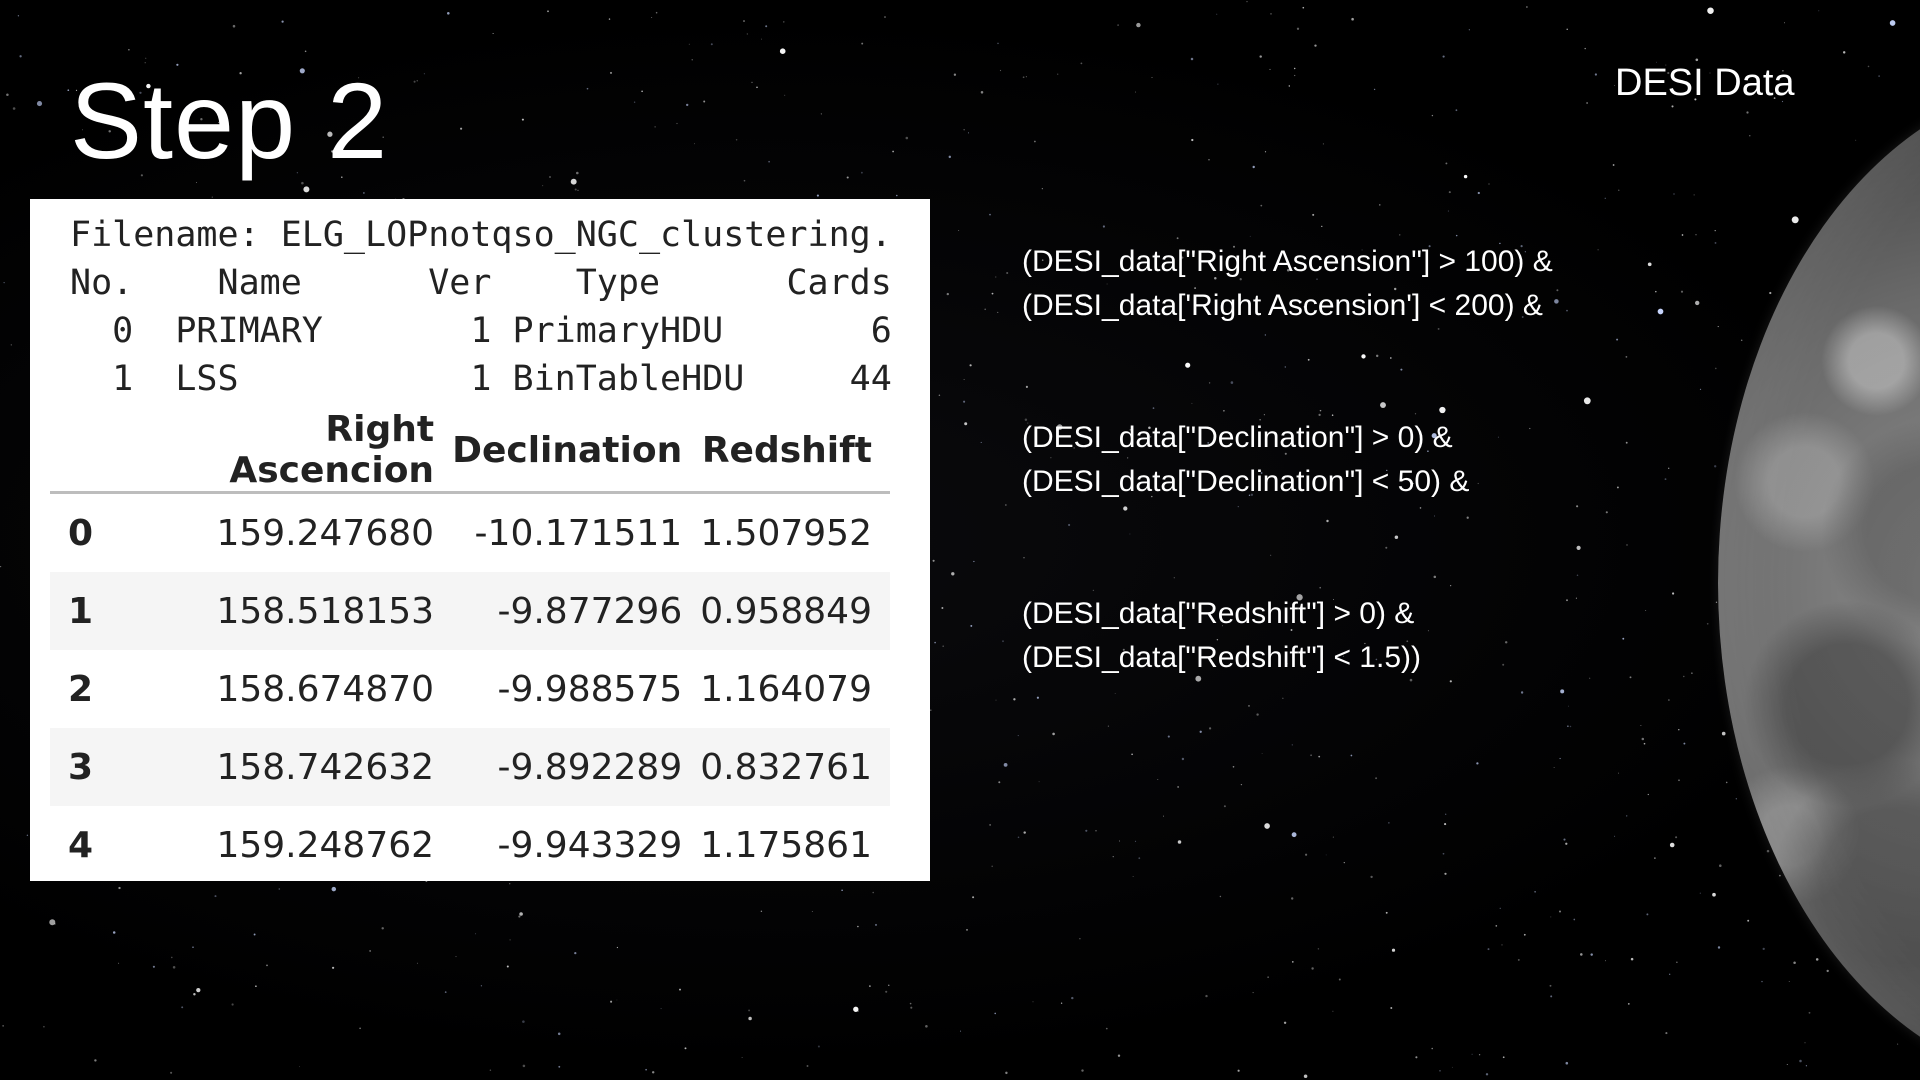 The image size is (1920, 1080). Describe the element at coordinates (1287, 261) in the screenshot. I see `condition-line: (DESI_data["Right Ascension"] > 100) &` at that location.